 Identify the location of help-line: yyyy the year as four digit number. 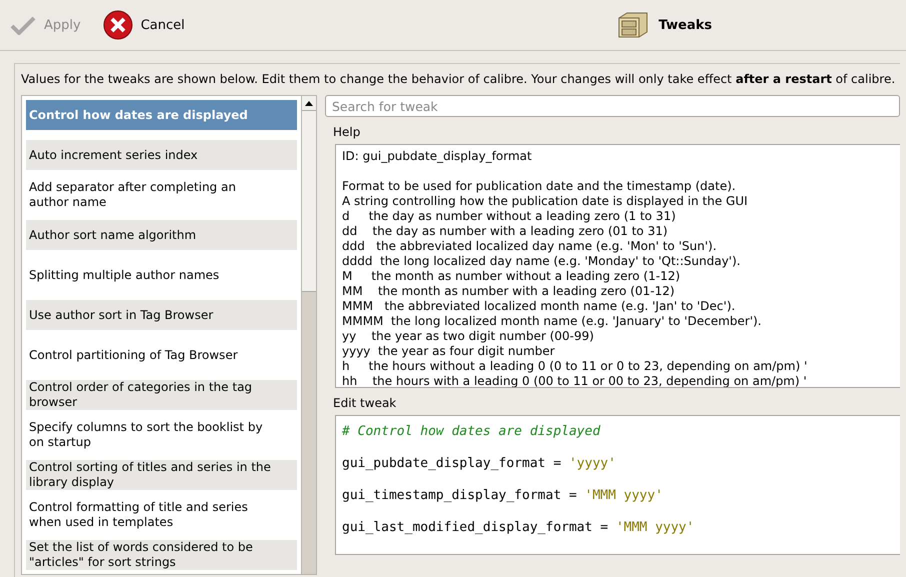
(449, 351).